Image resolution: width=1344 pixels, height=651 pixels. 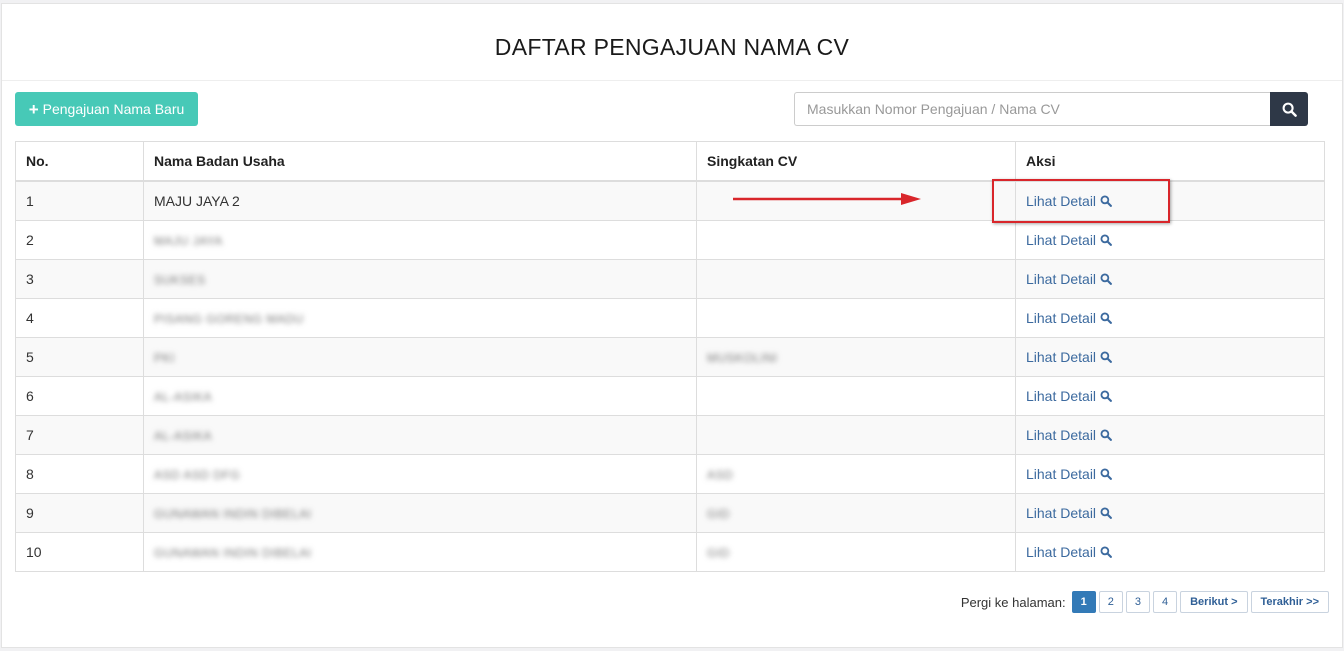 What do you see at coordinates (79, 513) in the screenshot?
I see `cell-no: 9` at bounding box center [79, 513].